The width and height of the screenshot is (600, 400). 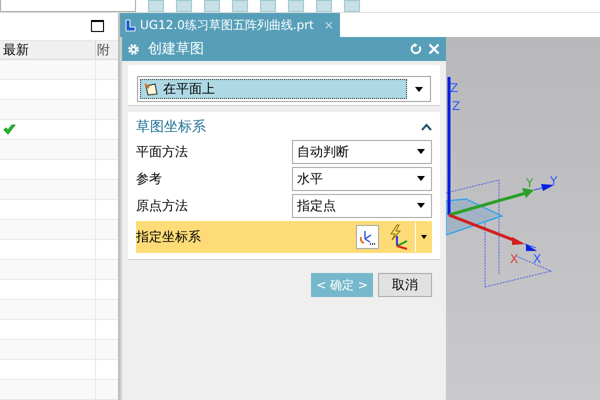 I want to click on csys-icon, so click(x=367, y=237).